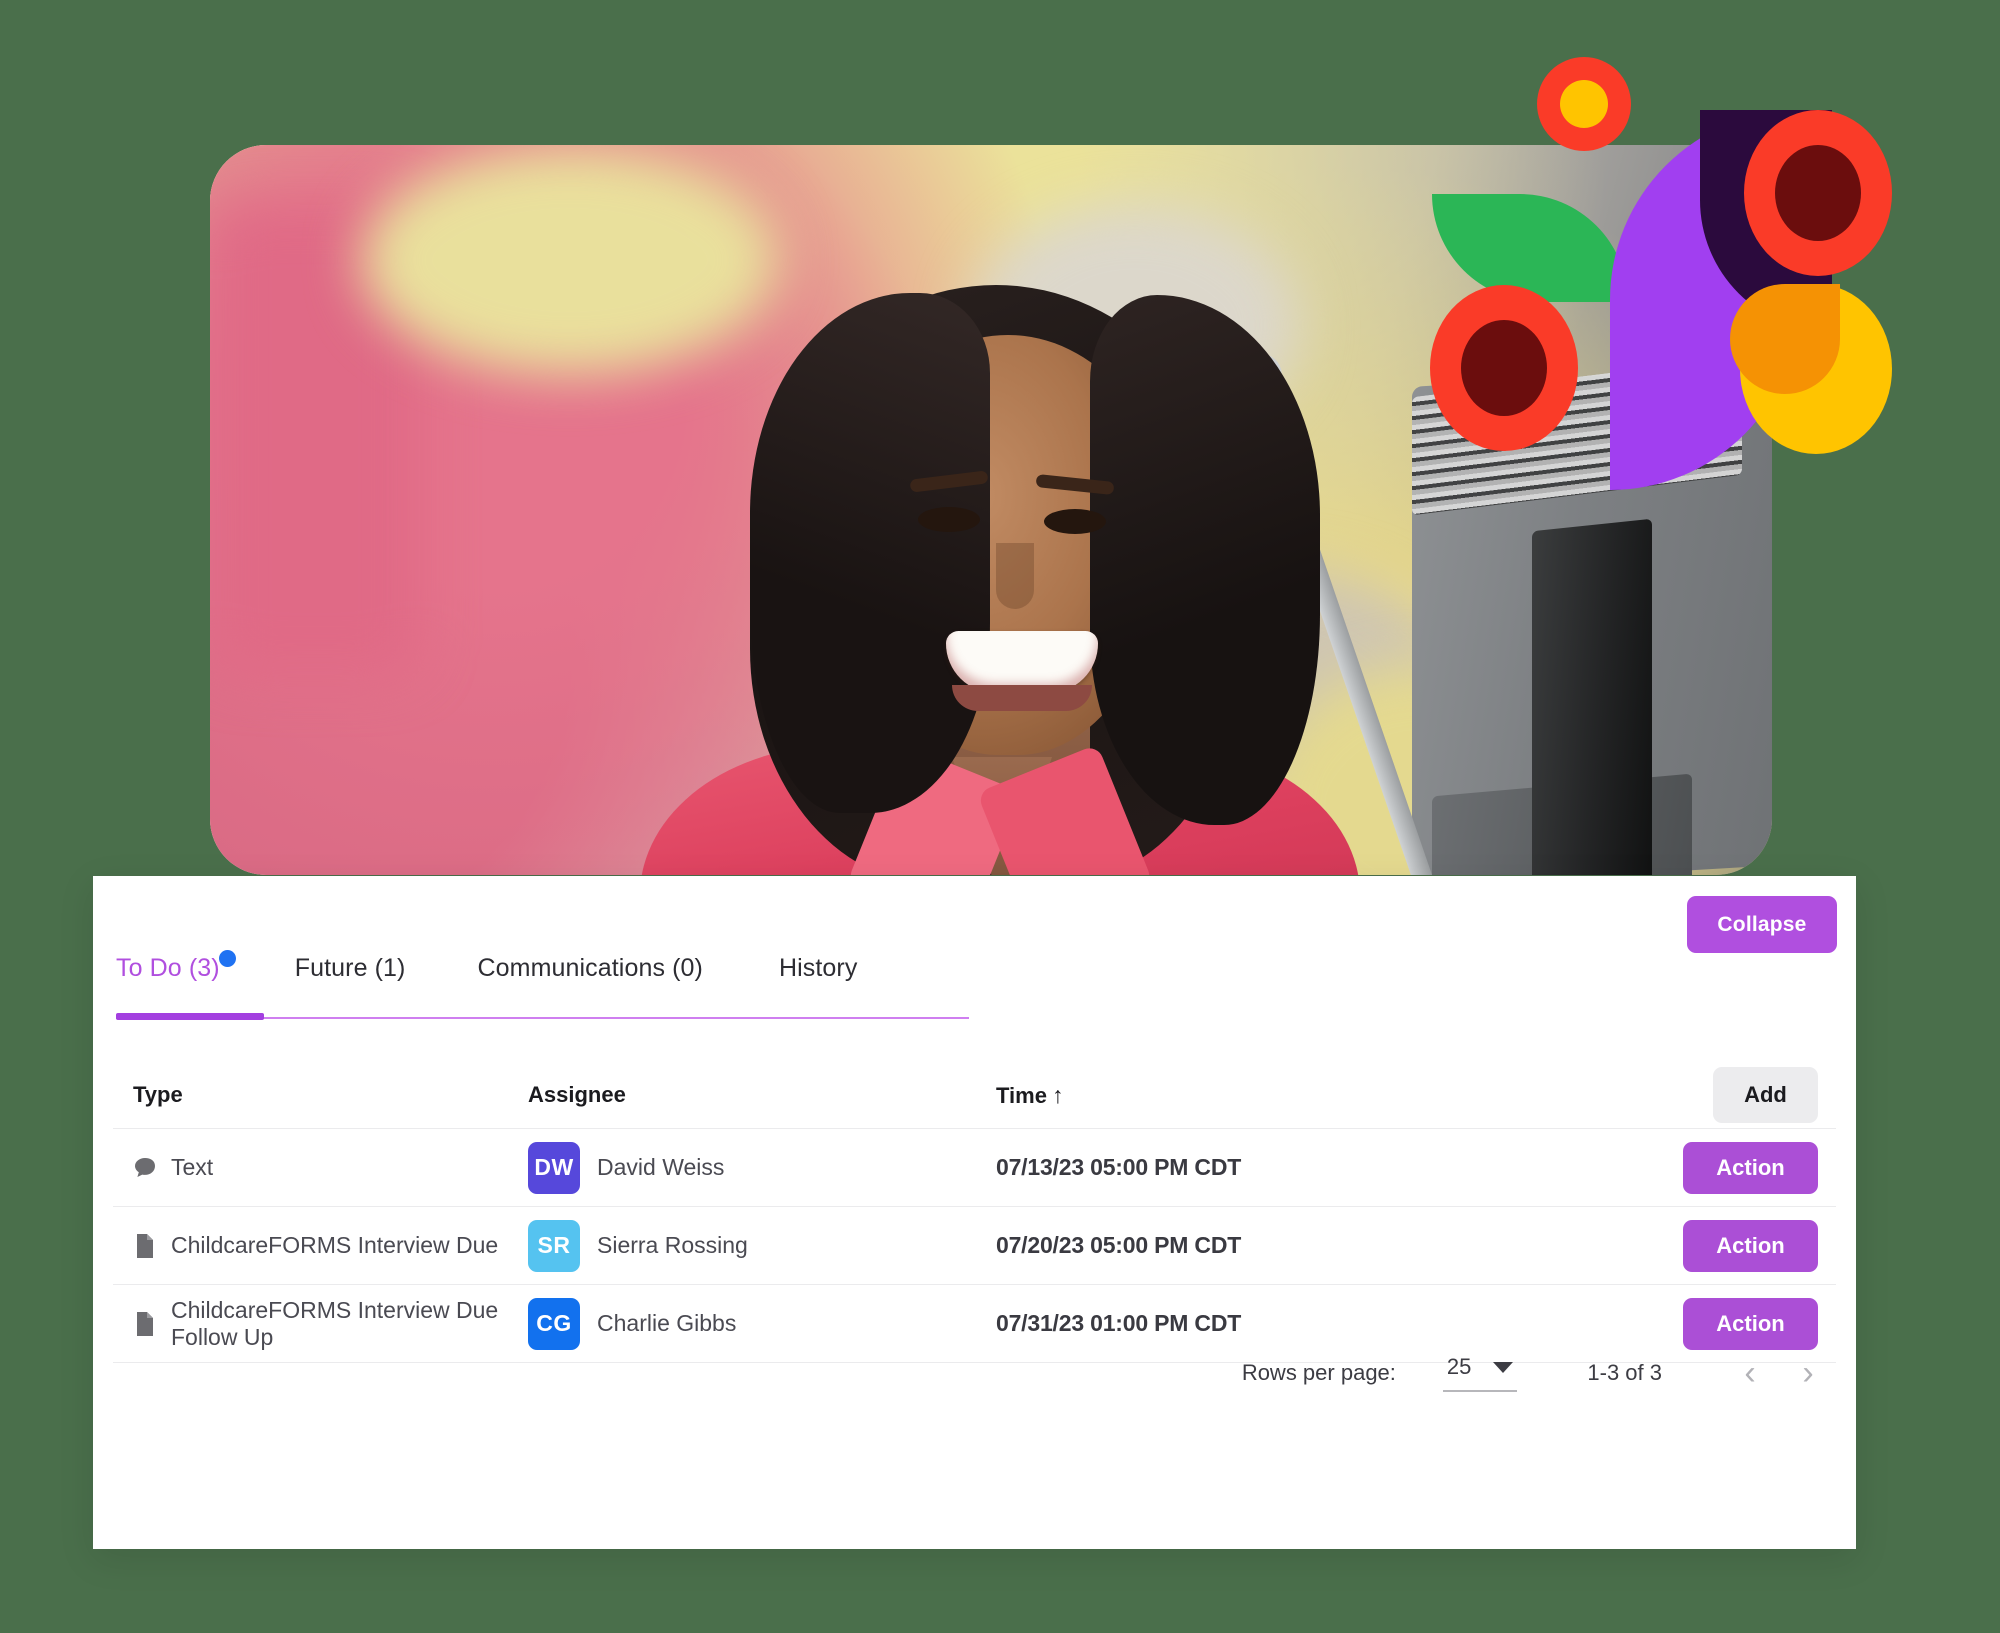  I want to click on add-button: Add, so click(1765, 1095).